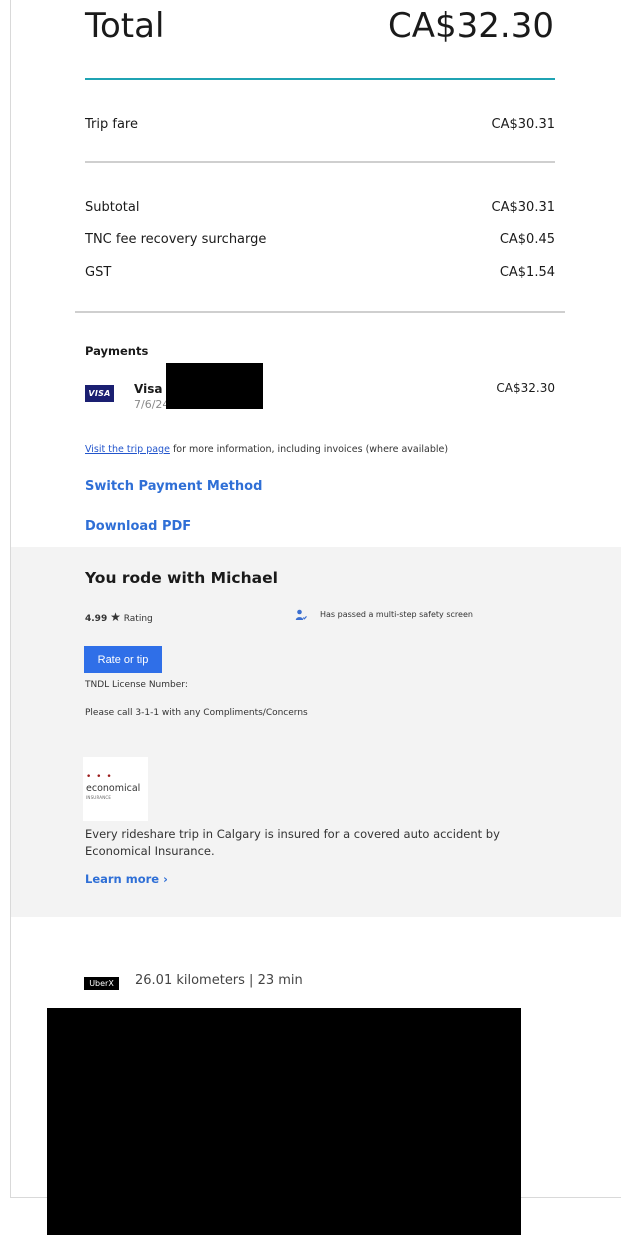 The width and height of the screenshot is (621, 1235). I want to click on logo-dots: • • •, so click(99, 777).